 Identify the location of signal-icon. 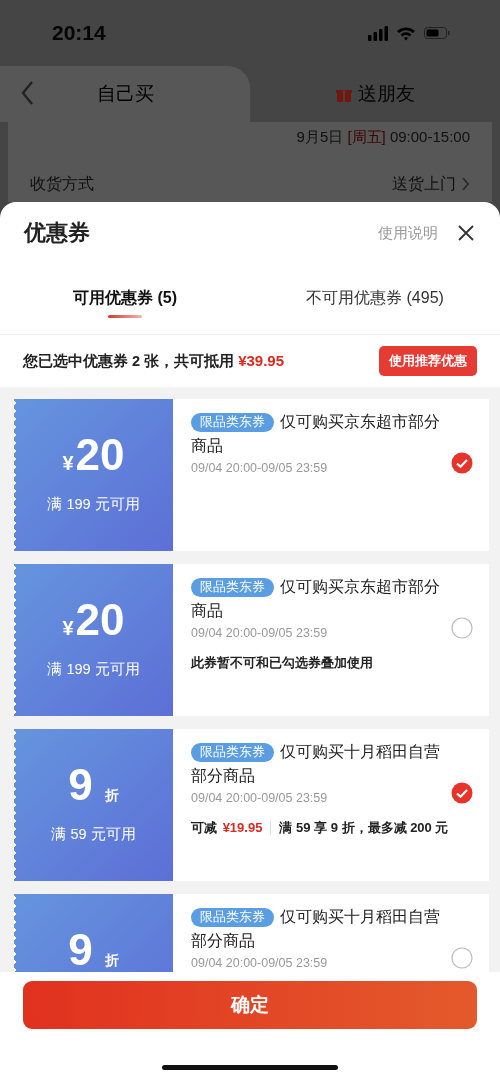
(378, 33).